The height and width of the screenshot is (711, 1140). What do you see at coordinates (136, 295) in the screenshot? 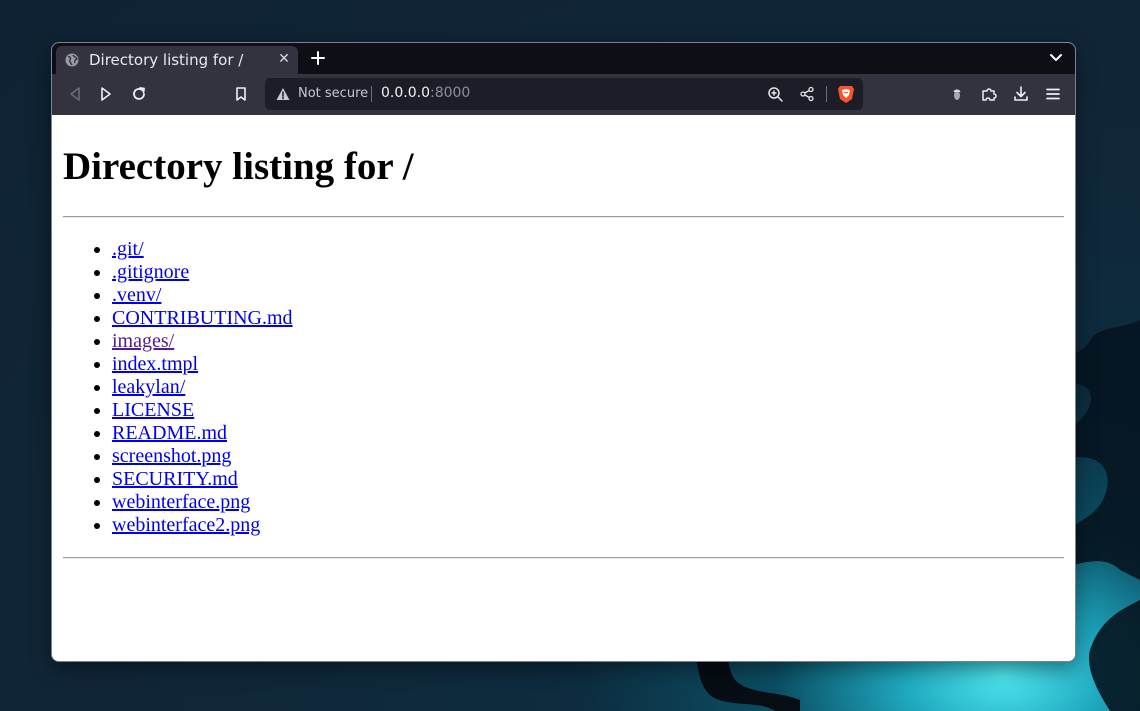
I see `file-link: .venv/` at bounding box center [136, 295].